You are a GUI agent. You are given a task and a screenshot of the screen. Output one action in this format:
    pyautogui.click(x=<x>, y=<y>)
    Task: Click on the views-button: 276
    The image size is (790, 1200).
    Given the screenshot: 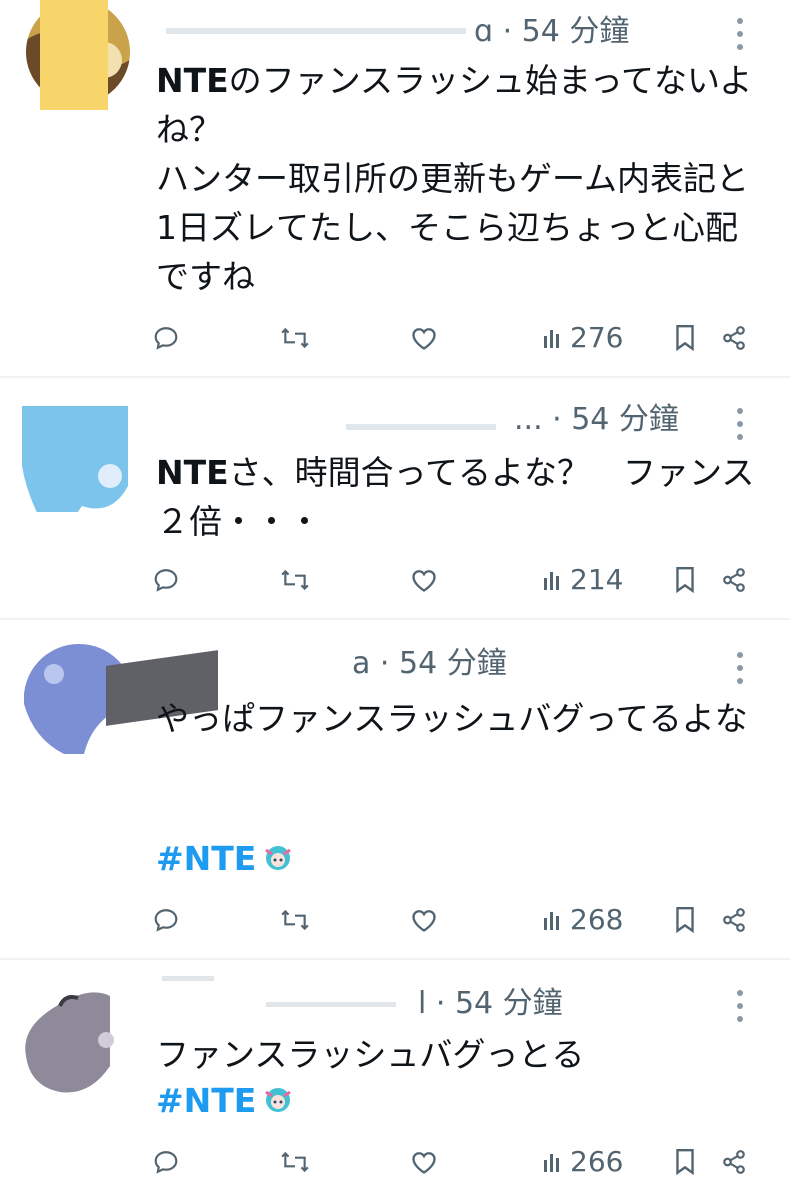 What is the action you would take?
    pyautogui.click(x=582, y=338)
    